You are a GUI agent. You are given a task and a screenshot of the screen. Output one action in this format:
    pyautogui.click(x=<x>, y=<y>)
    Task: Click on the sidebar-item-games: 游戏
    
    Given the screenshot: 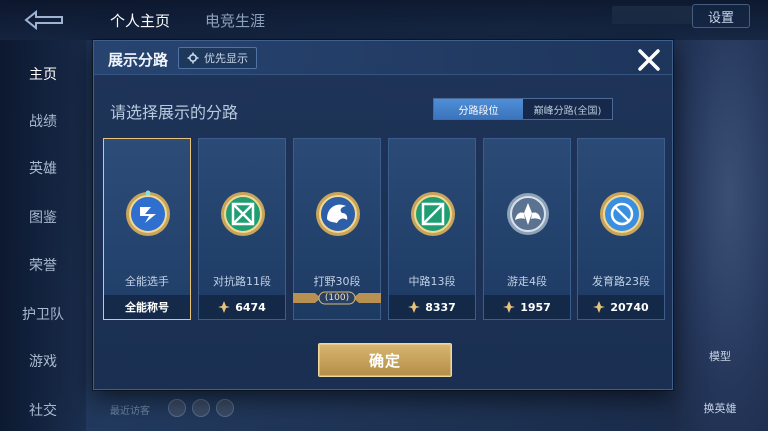 What is the action you would take?
    pyautogui.click(x=43, y=361)
    